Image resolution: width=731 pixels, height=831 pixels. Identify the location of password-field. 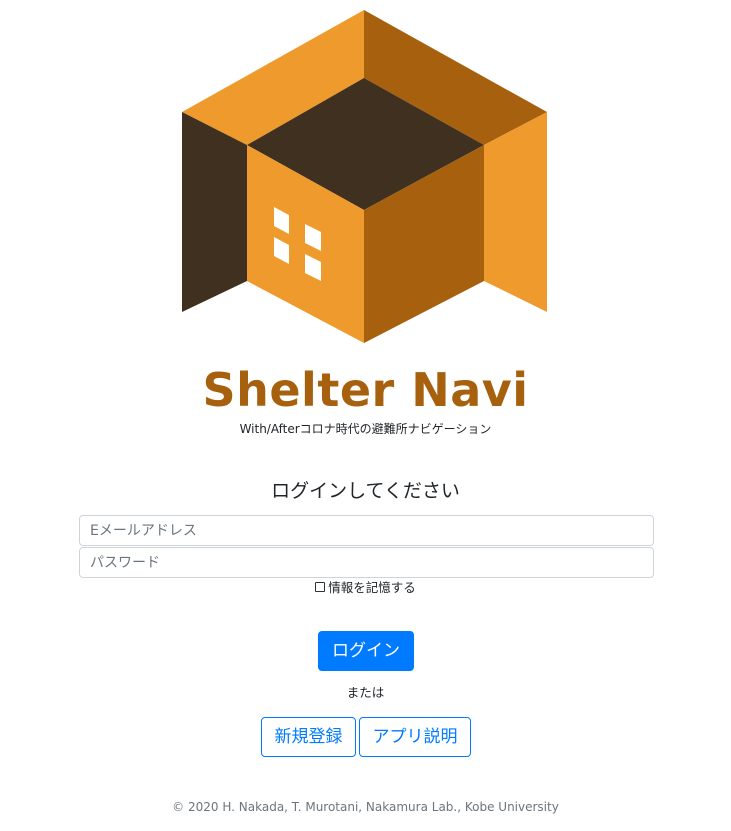
(366, 562).